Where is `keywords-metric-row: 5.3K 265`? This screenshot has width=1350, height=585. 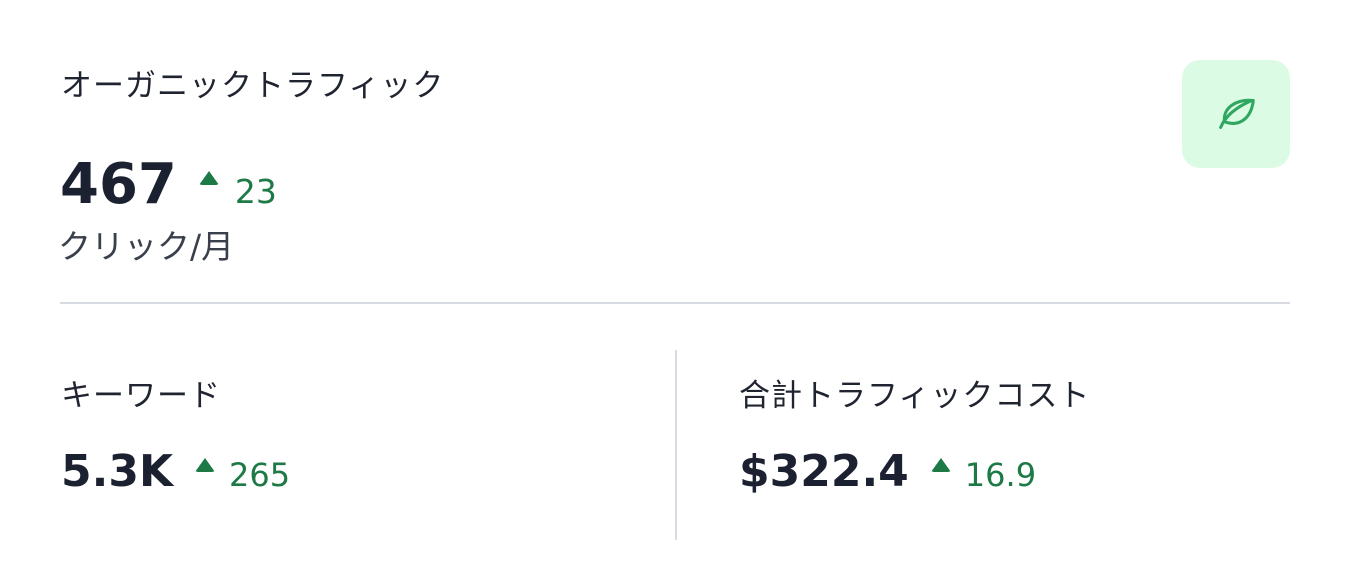 keywords-metric-row: 5.3K 265 is located at coordinates (175, 472).